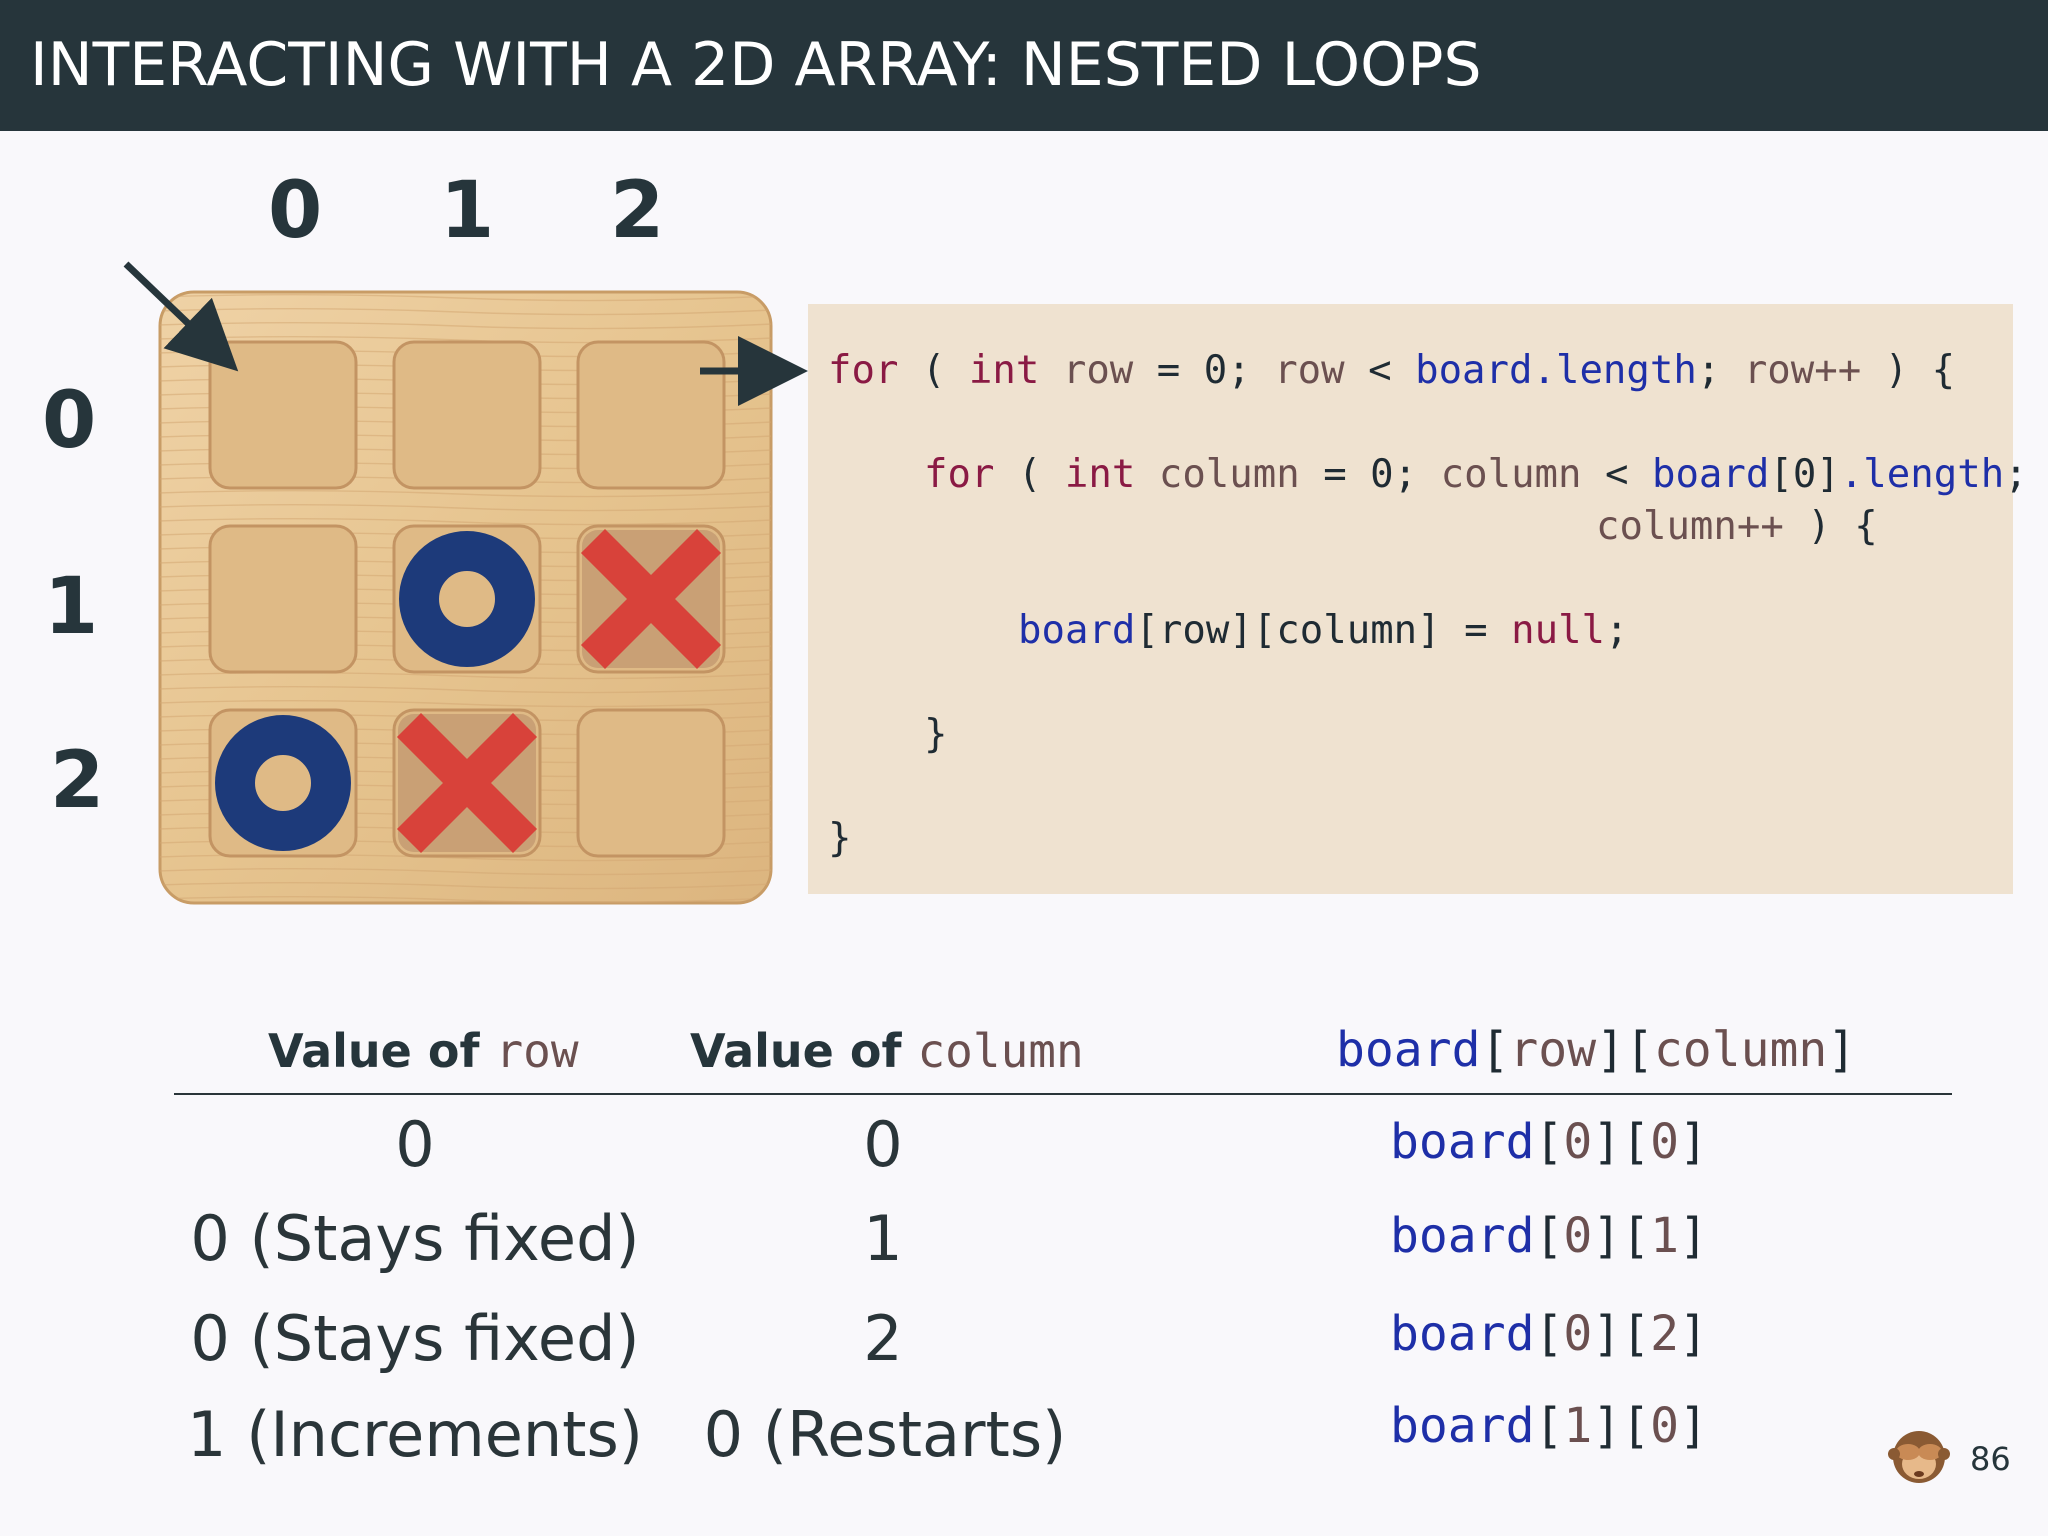 The width and height of the screenshot is (2048, 1536). What do you see at coordinates (71, 607) in the screenshot?
I see `row-index-1: 1` at bounding box center [71, 607].